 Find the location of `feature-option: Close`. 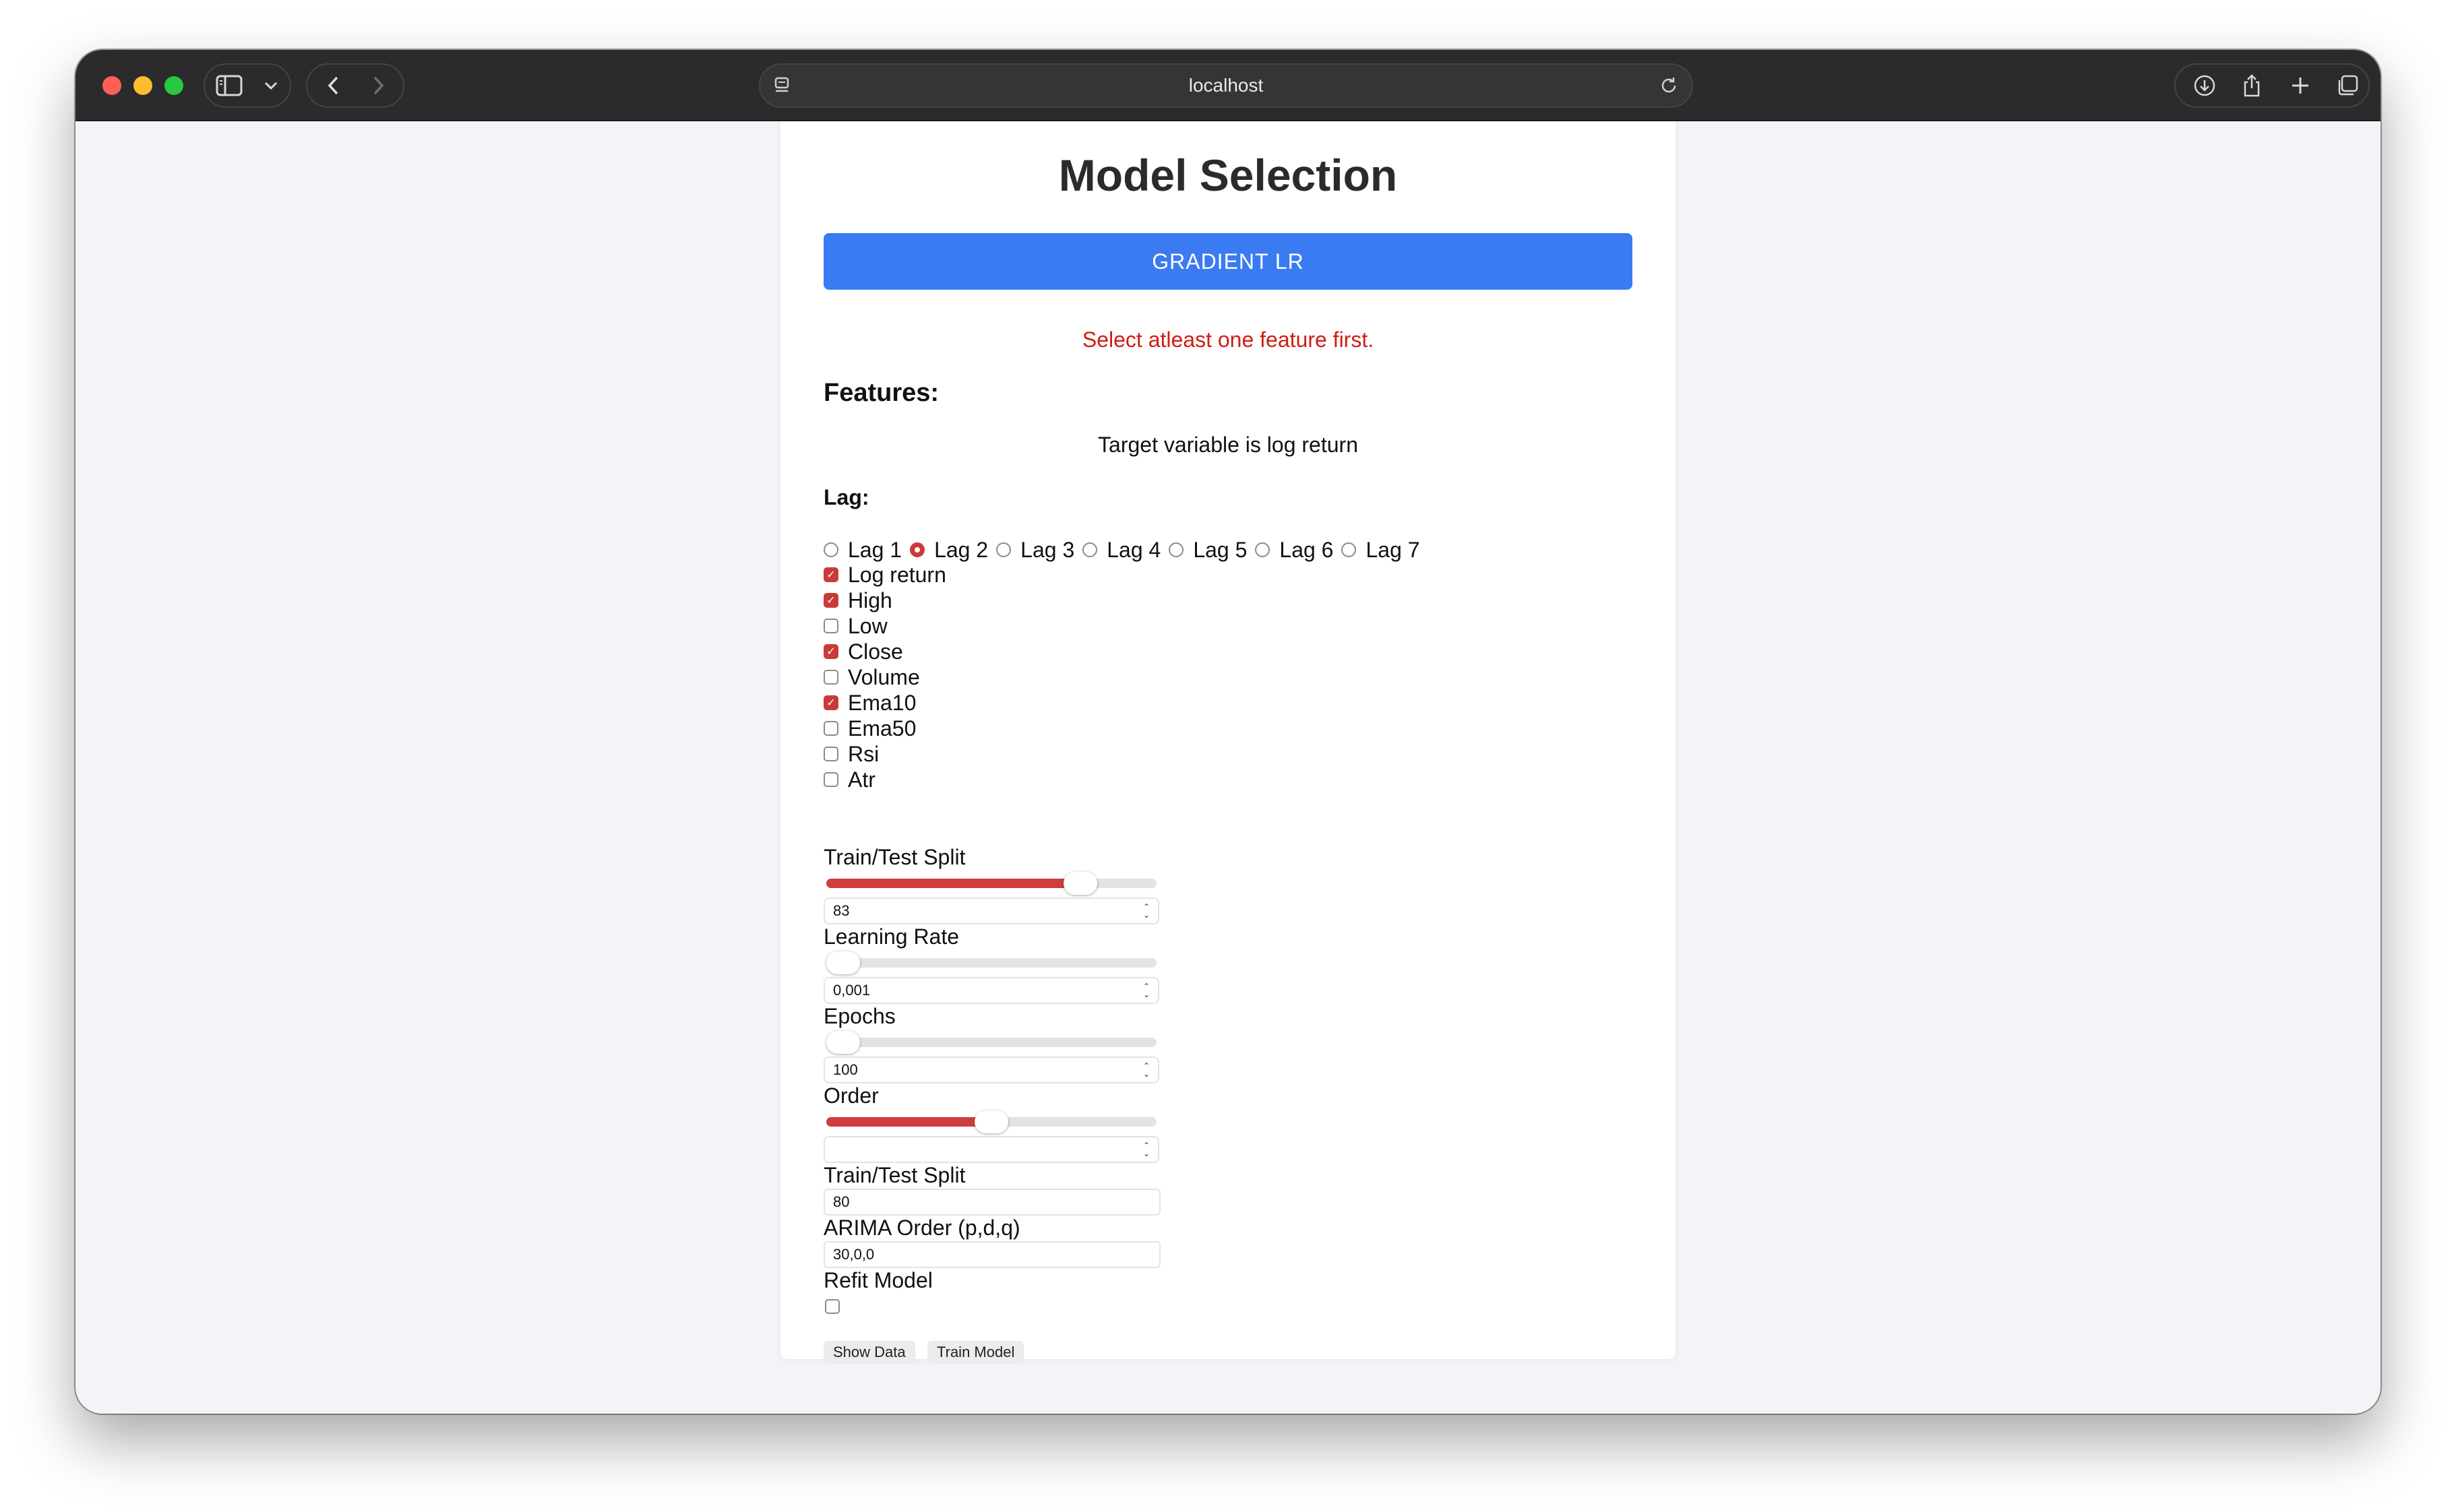

feature-option: Close is located at coordinates (885, 652).